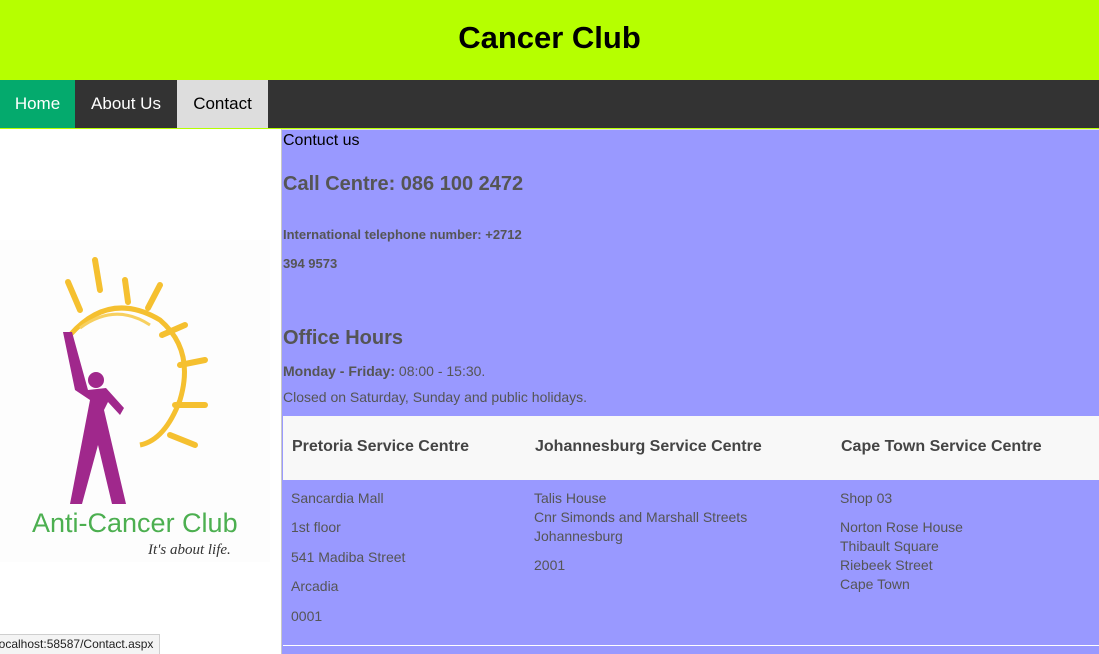 This screenshot has height=654, width=1099. I want to click on cape-town-address-line: Thibault Square, so click(889, 546).